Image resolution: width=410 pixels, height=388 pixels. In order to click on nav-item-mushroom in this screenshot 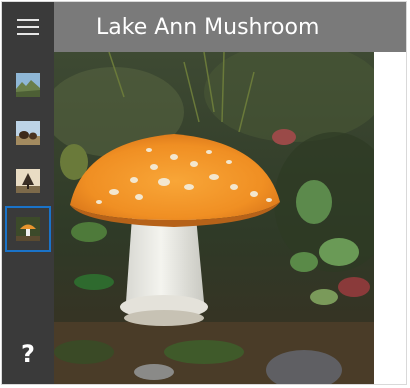, I will do `click(28, 229)`.